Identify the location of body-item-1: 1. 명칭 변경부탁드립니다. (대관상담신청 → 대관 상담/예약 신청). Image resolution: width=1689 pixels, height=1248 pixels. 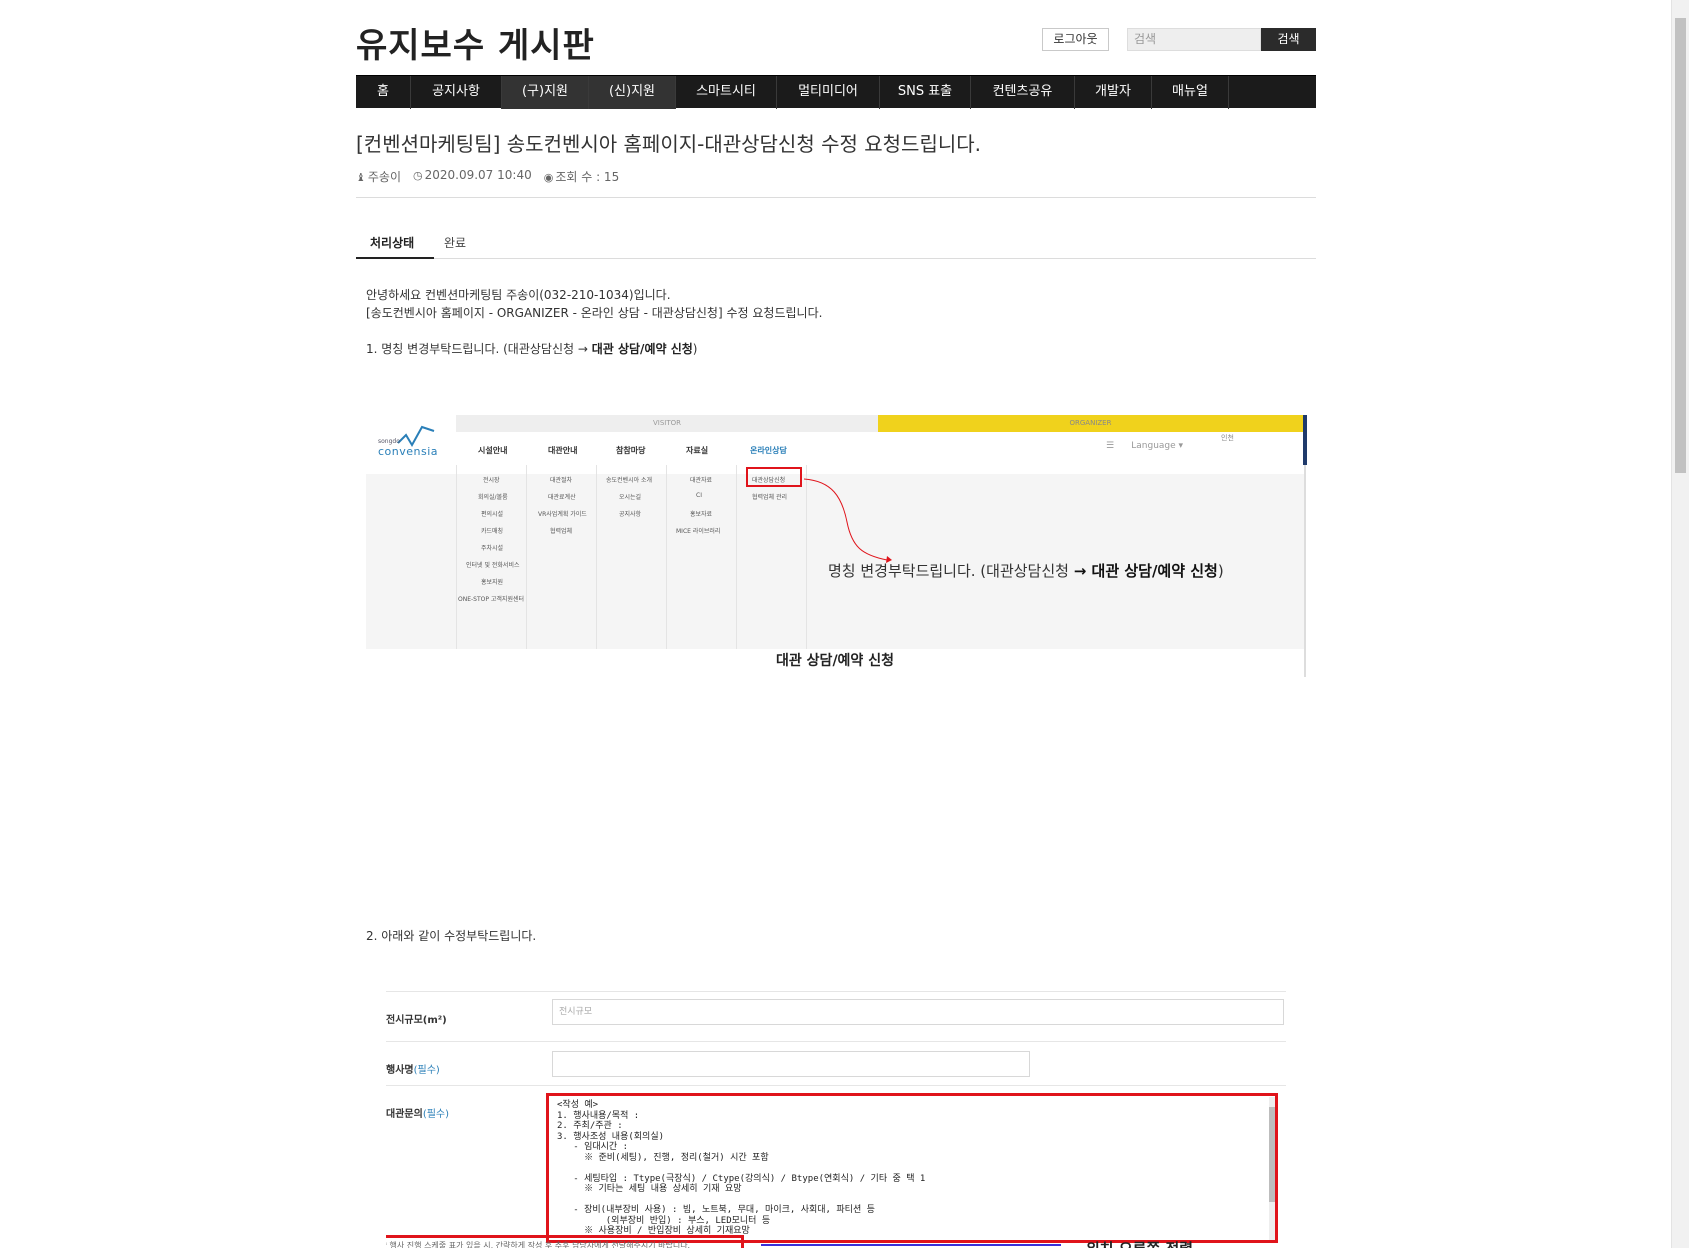
(531, 348).